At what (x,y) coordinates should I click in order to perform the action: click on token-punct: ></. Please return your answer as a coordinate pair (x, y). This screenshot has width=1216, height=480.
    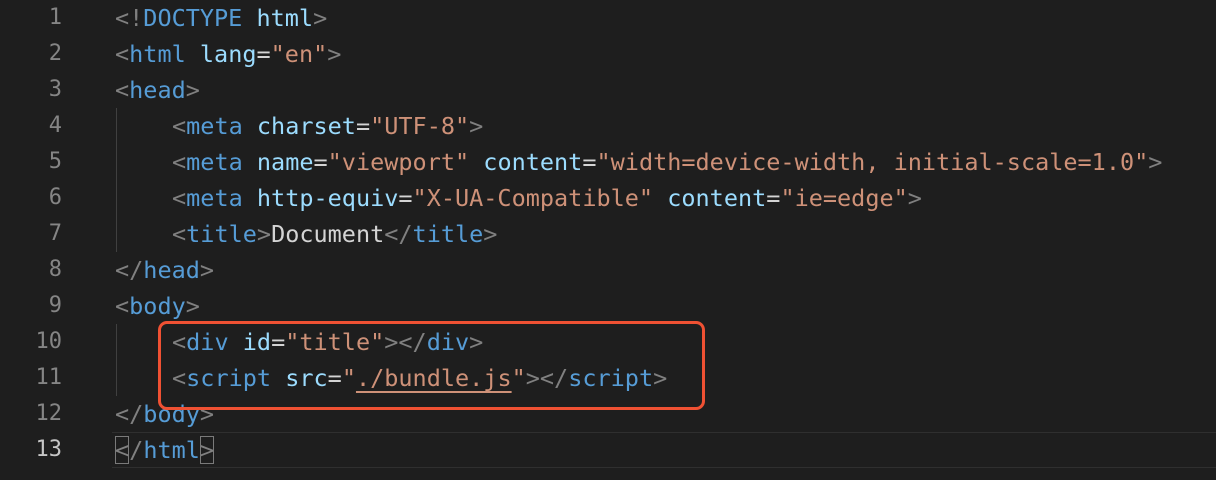
    Looking at the image, I should click on (405, 342).